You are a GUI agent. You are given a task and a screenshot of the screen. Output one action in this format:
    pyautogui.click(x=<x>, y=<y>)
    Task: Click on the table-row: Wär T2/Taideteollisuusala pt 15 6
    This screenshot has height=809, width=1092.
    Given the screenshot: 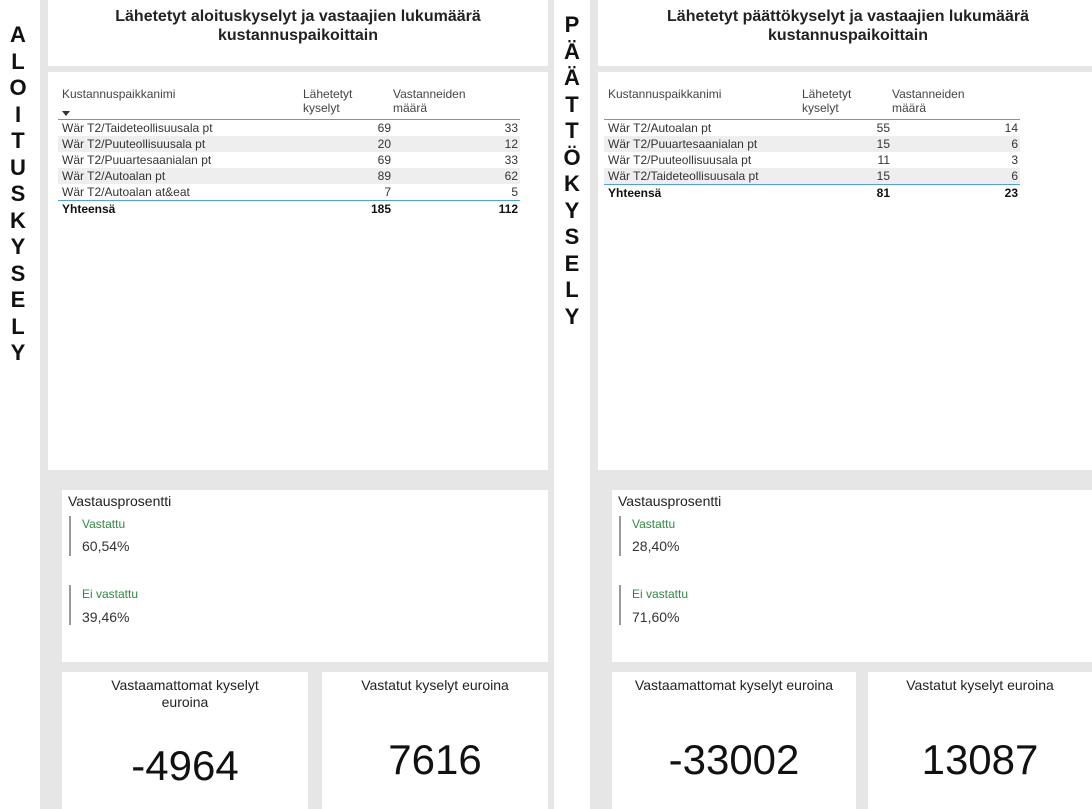 What is the action you would take?
    pyautogui.click(x=812, y=176)
    